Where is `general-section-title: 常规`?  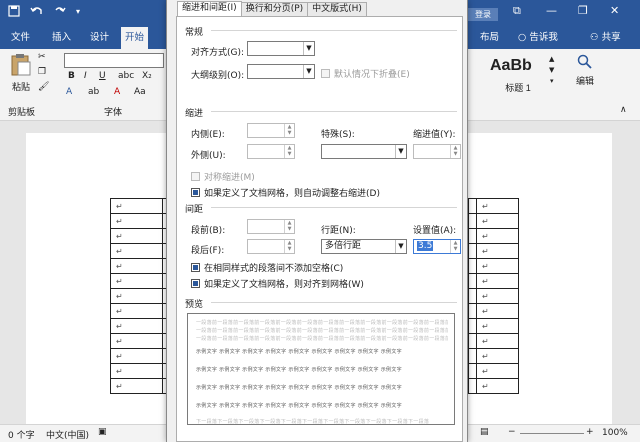
general-section-title: 常规 is located at coordinates (194, 33).